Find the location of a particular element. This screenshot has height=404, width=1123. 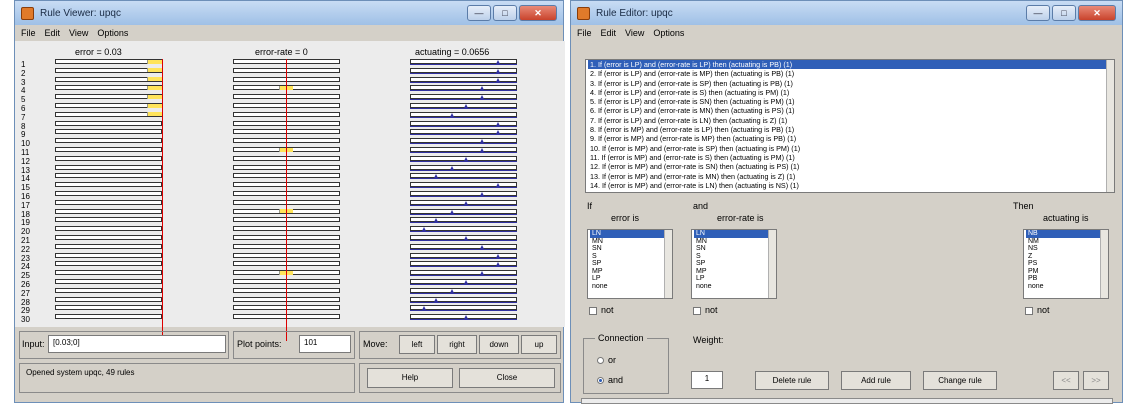

move-right-button: right is located at coordinates (457, 344).